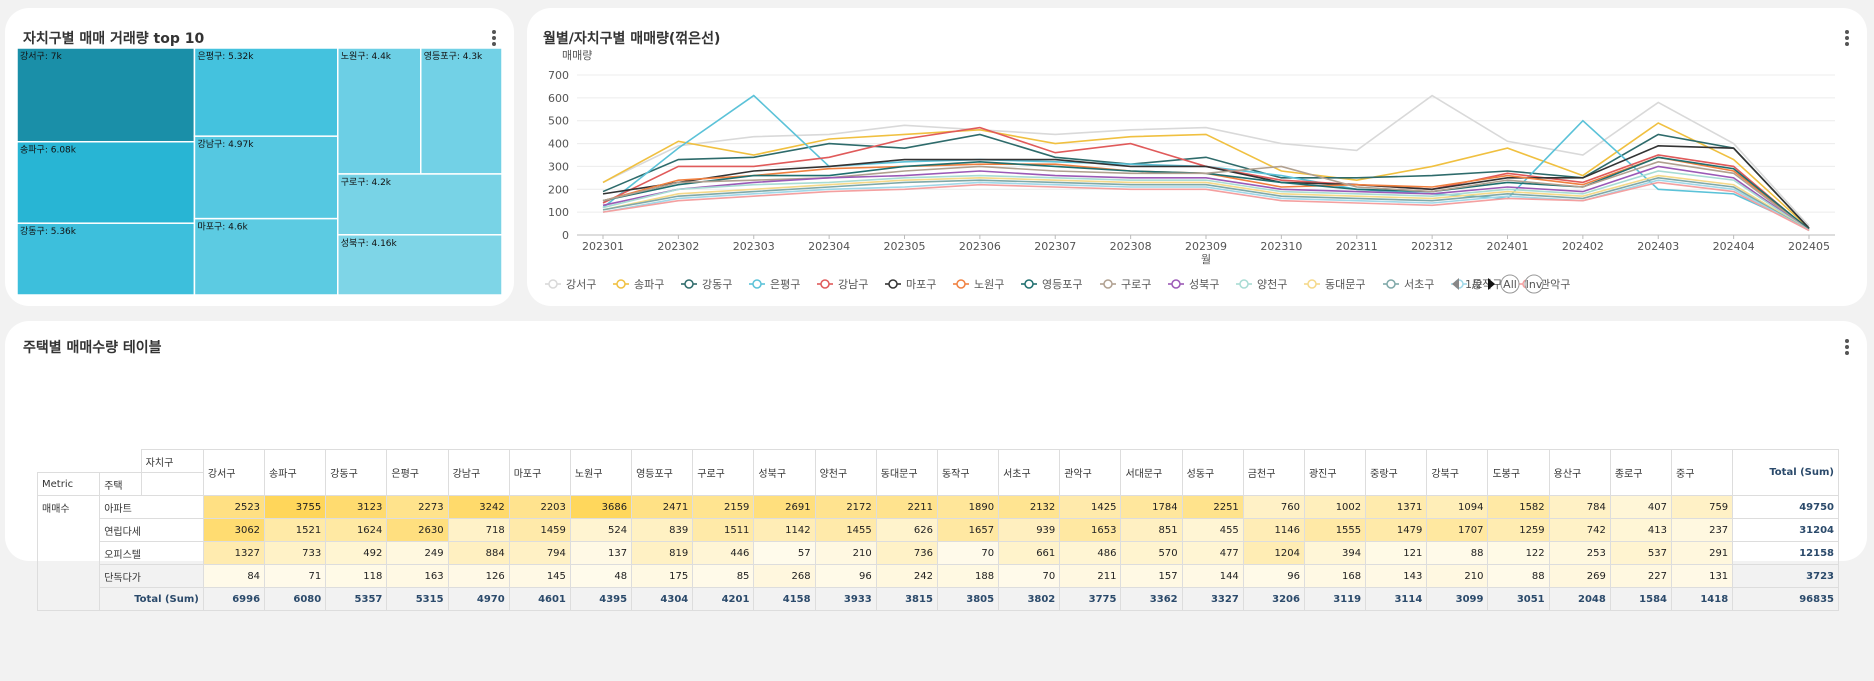 The width and height of the screenshot is (1874, 681). I want to click on y-tick-label: 100, so click(558, 212).